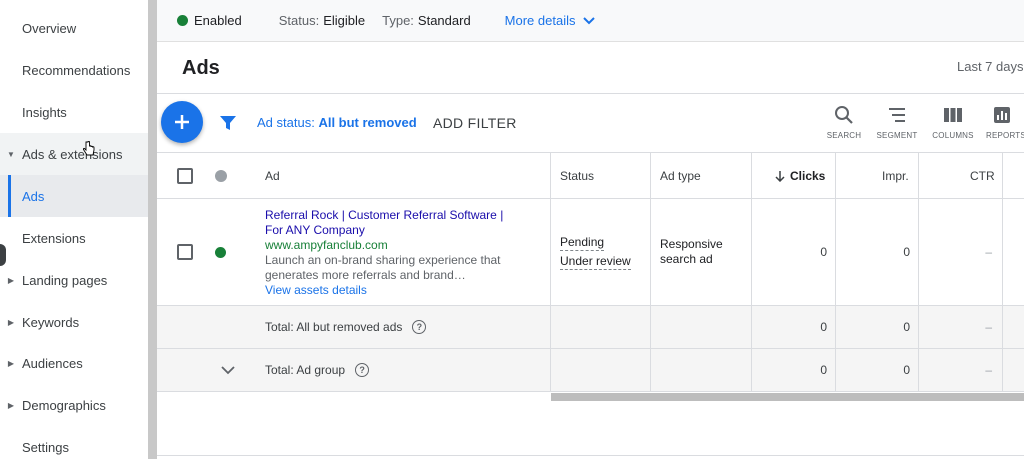 This screenshot has height=459, width=1024. I want to click on sidebar-item-ads-extensions: ▼ Ads & extensions, so click(74, 154).